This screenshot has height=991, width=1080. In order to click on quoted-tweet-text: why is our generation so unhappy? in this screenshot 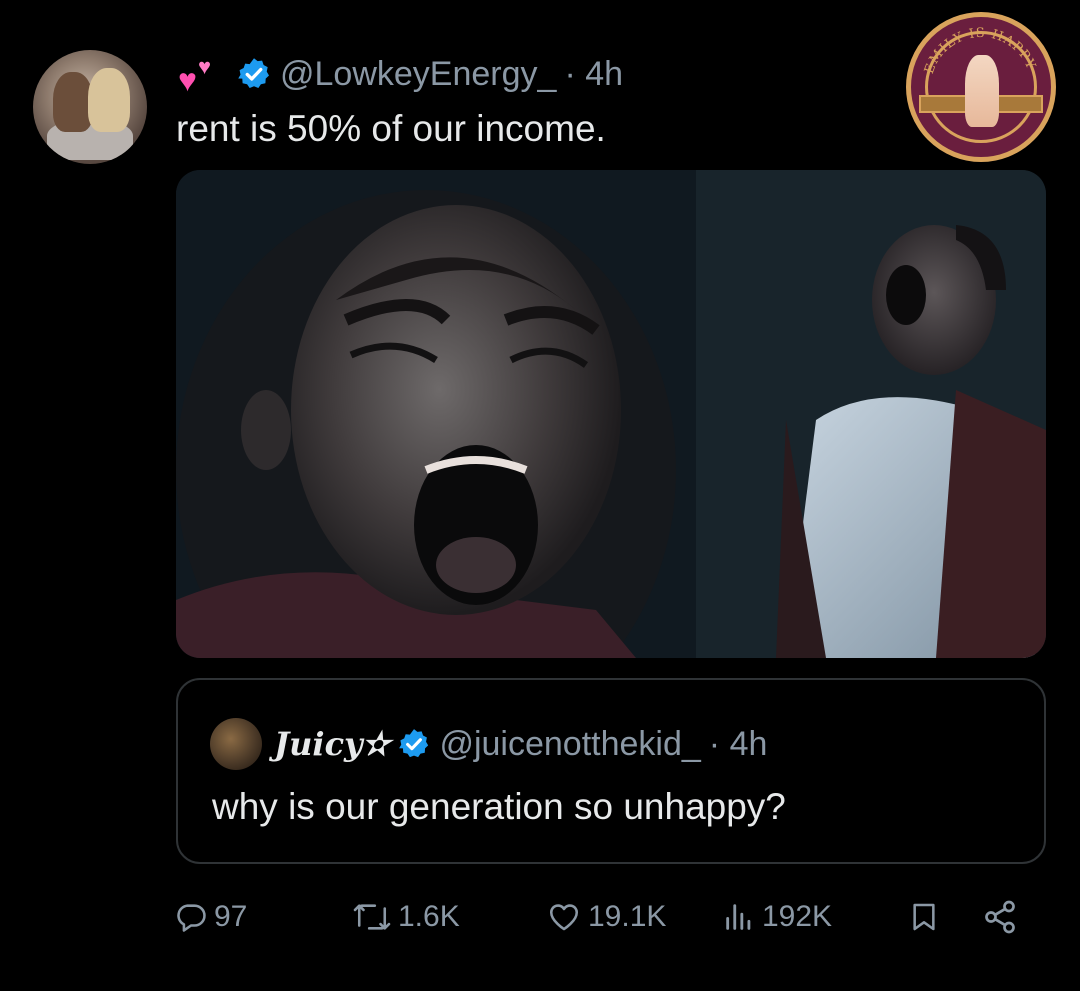, I will do `click(499, 806)`.